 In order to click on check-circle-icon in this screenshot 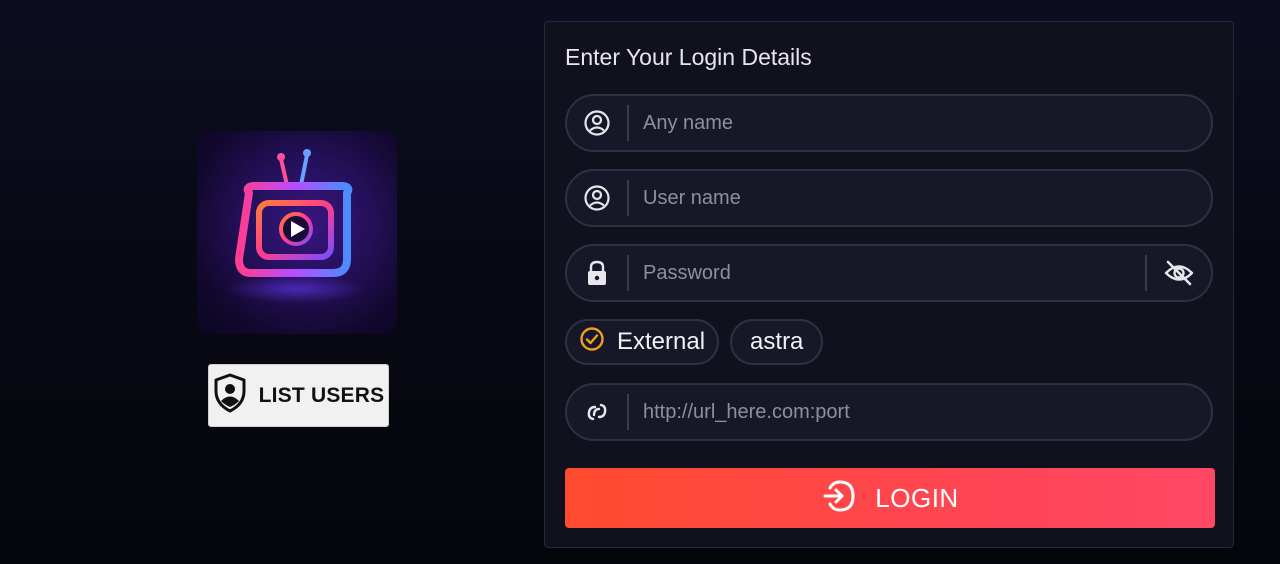, I will do `click(592, 342)`.